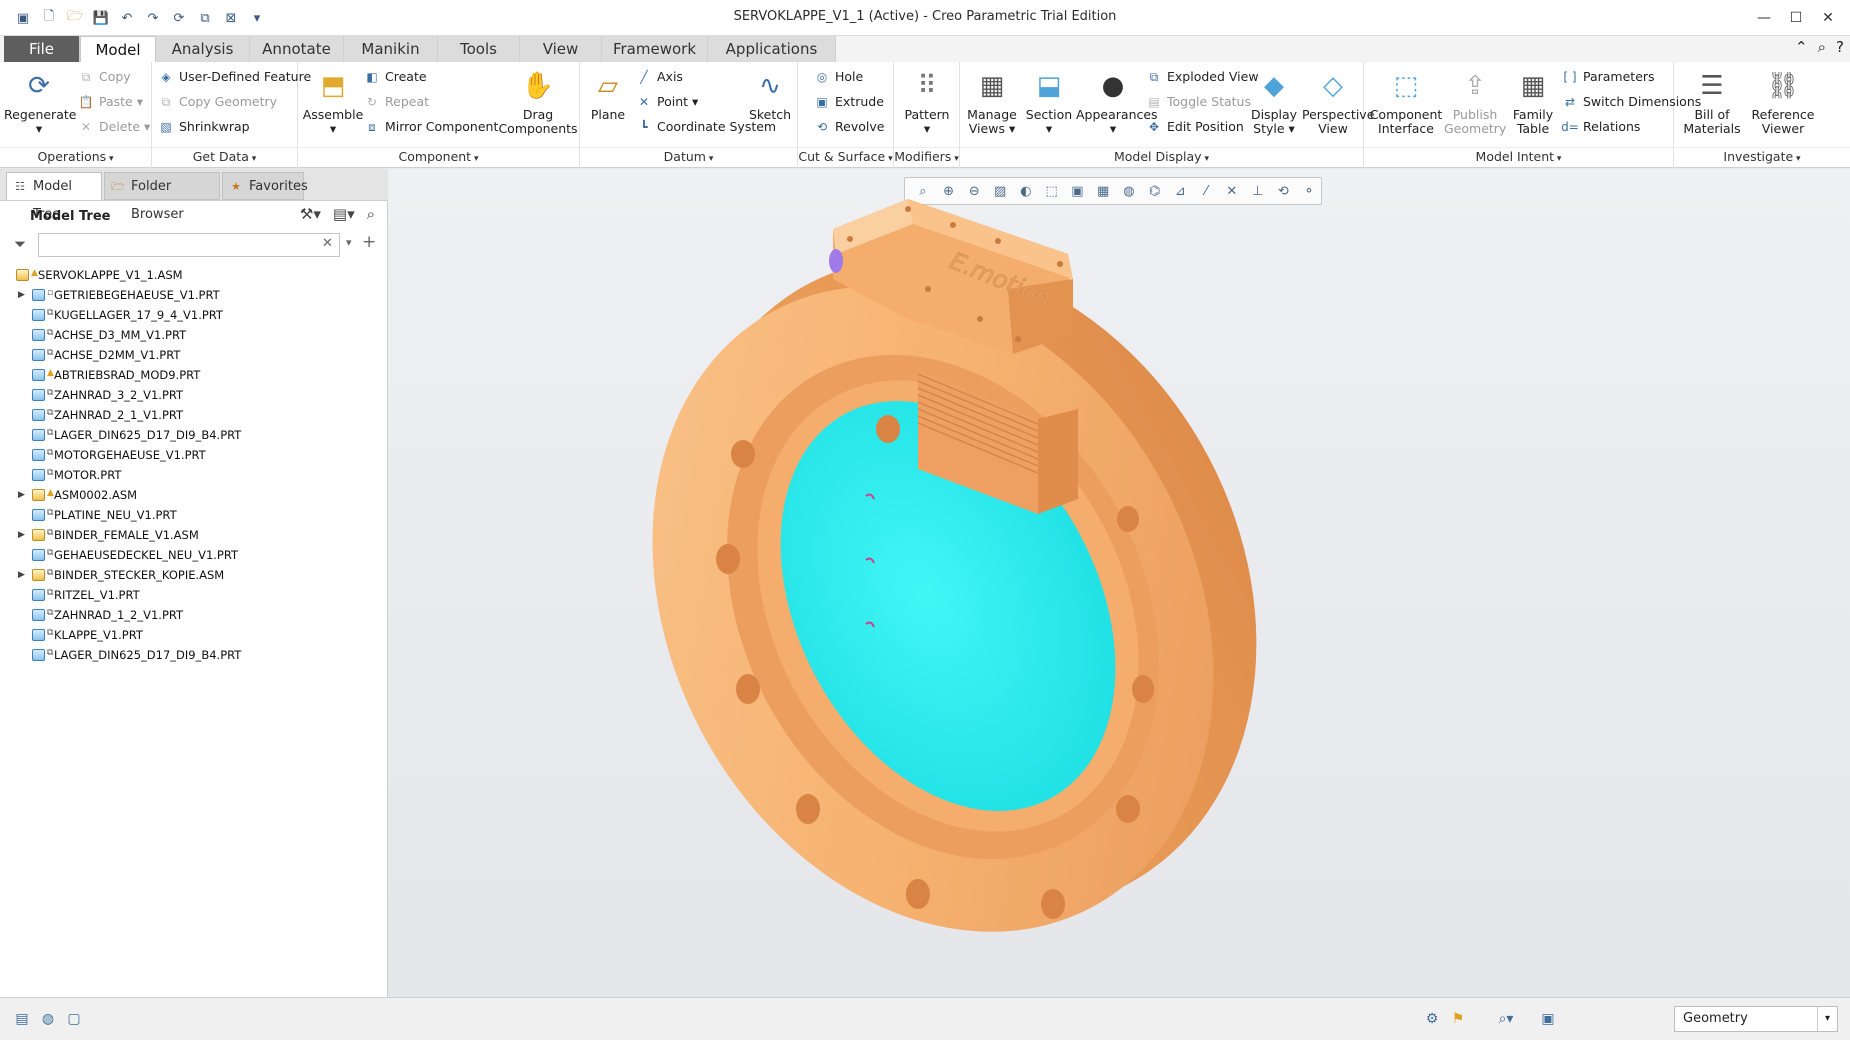  Describe the element at coordinates (114, 127) in the screenshot. I see `delete-button: ✕ Delete ▾` at that location.